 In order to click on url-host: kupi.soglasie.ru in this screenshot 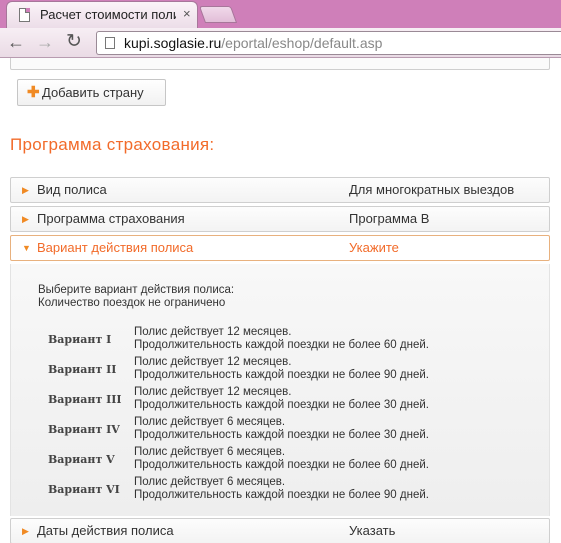, I will do `click(173, 43)`.